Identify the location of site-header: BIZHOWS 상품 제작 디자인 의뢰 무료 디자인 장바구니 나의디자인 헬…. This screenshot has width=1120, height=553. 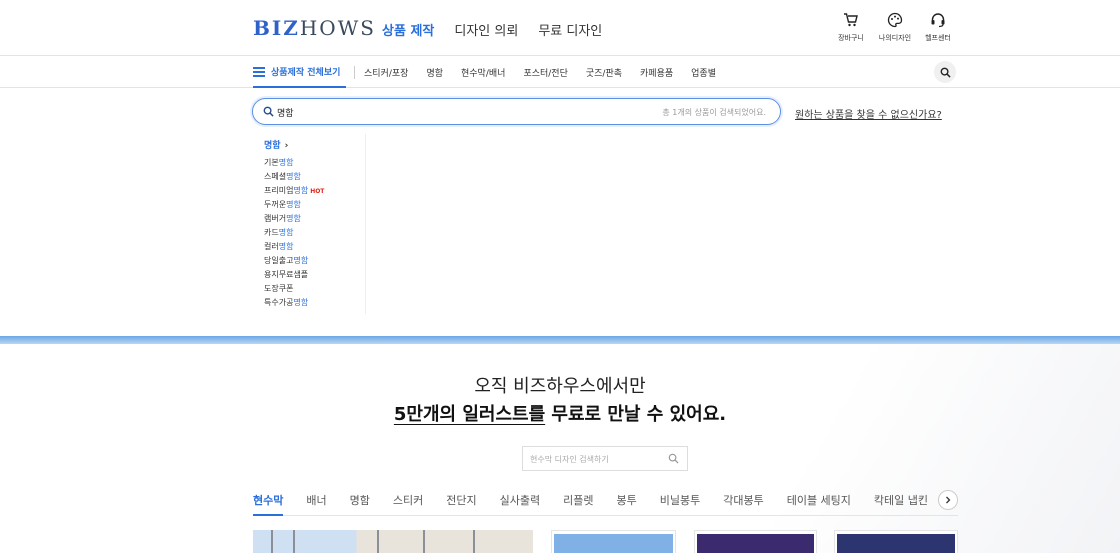
(560, 28).